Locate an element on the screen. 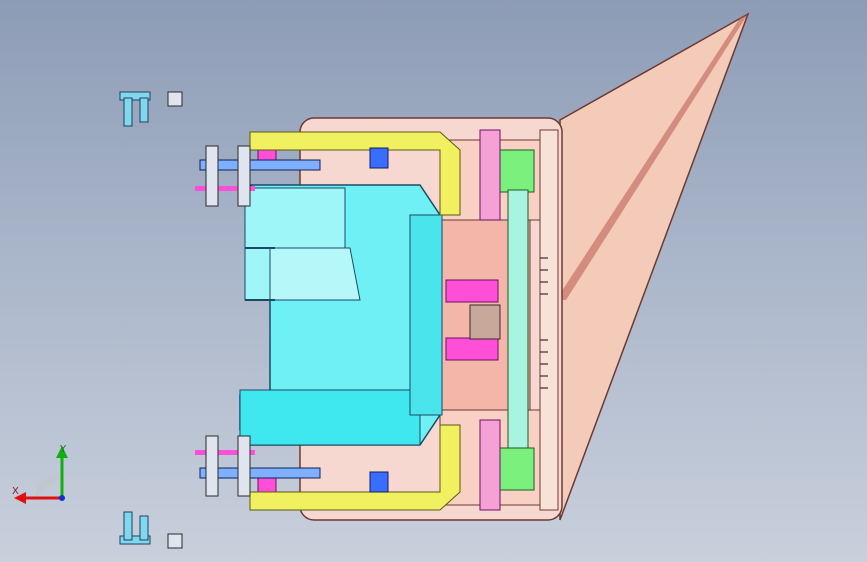 This screenshot has width=867, height=562. z-axis-dot is located at coordinates (62, 498).